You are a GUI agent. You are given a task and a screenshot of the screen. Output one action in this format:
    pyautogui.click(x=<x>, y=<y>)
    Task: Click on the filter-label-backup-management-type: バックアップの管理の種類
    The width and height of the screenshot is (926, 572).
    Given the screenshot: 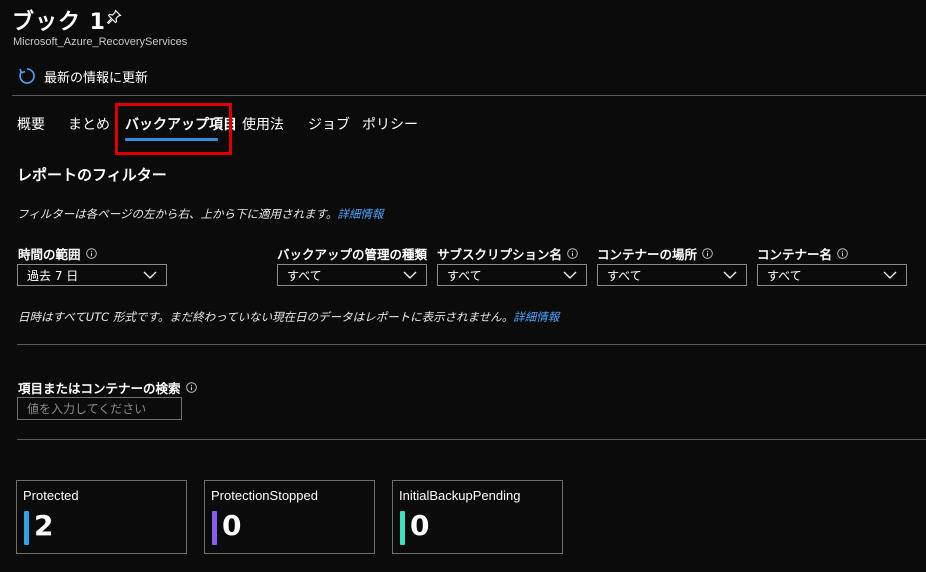 What is the action you would take?
    pyautogui.click(x=352, y=253)
    